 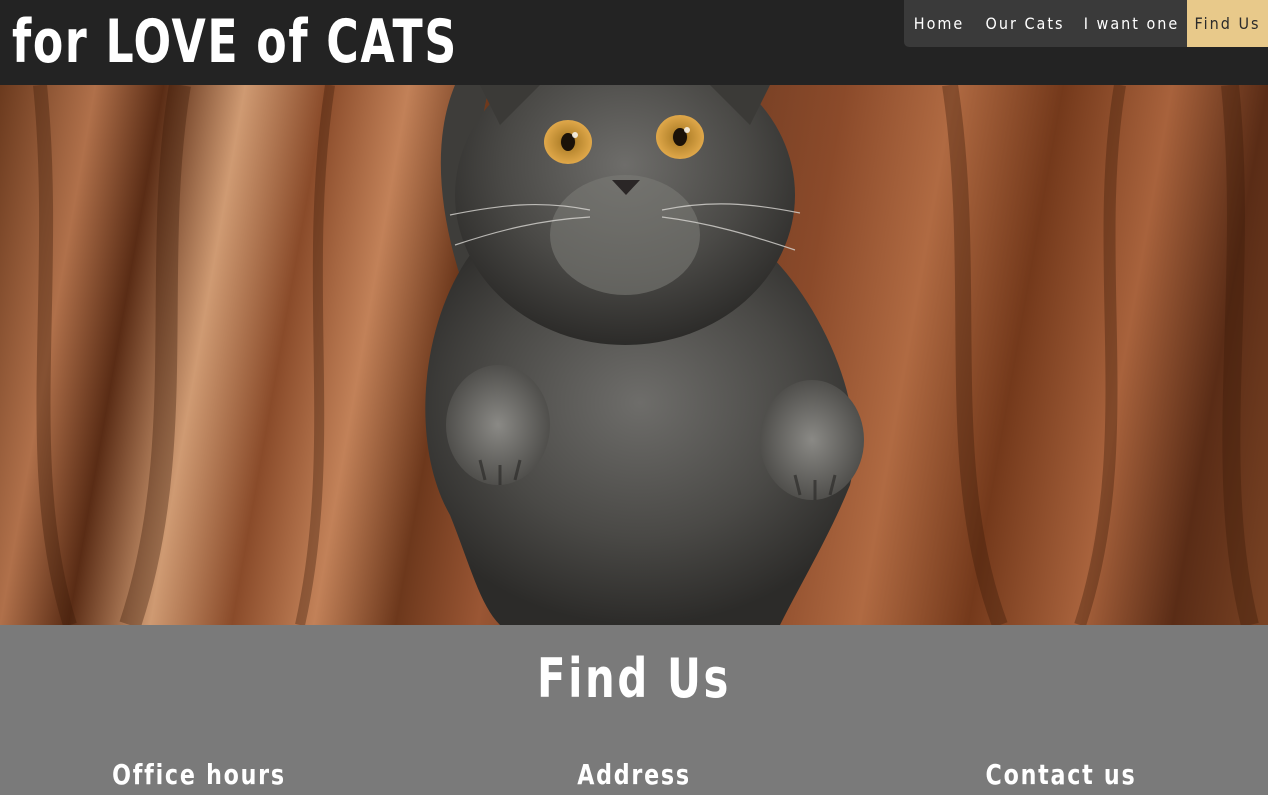 I want to click on main-nav: Home Our Cats I want one Find Us, so click(x=1086, y=23).